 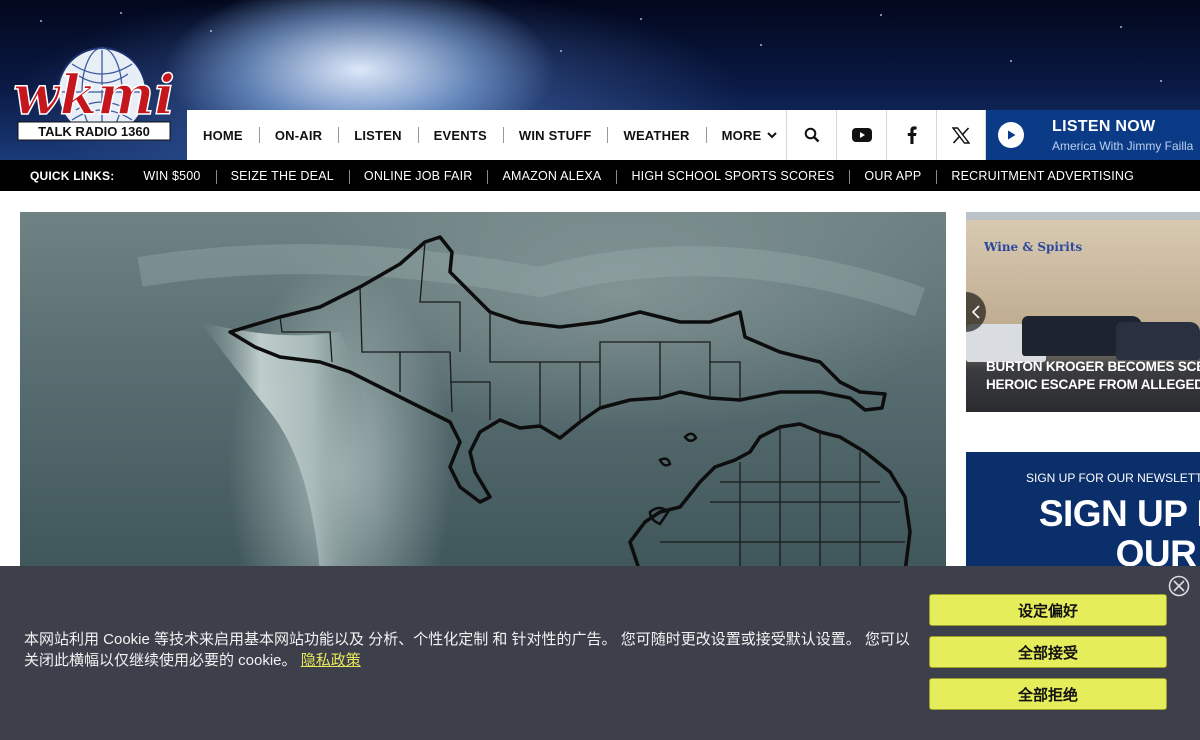 I want to click on quick-link-high-school-sports-scores: HIGH SCHOOL SPORTS SCORES, so click(x=732, y=176).